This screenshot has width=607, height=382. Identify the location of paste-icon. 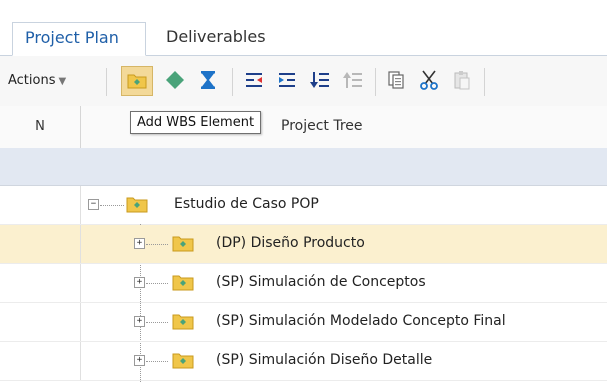
(462, 80).